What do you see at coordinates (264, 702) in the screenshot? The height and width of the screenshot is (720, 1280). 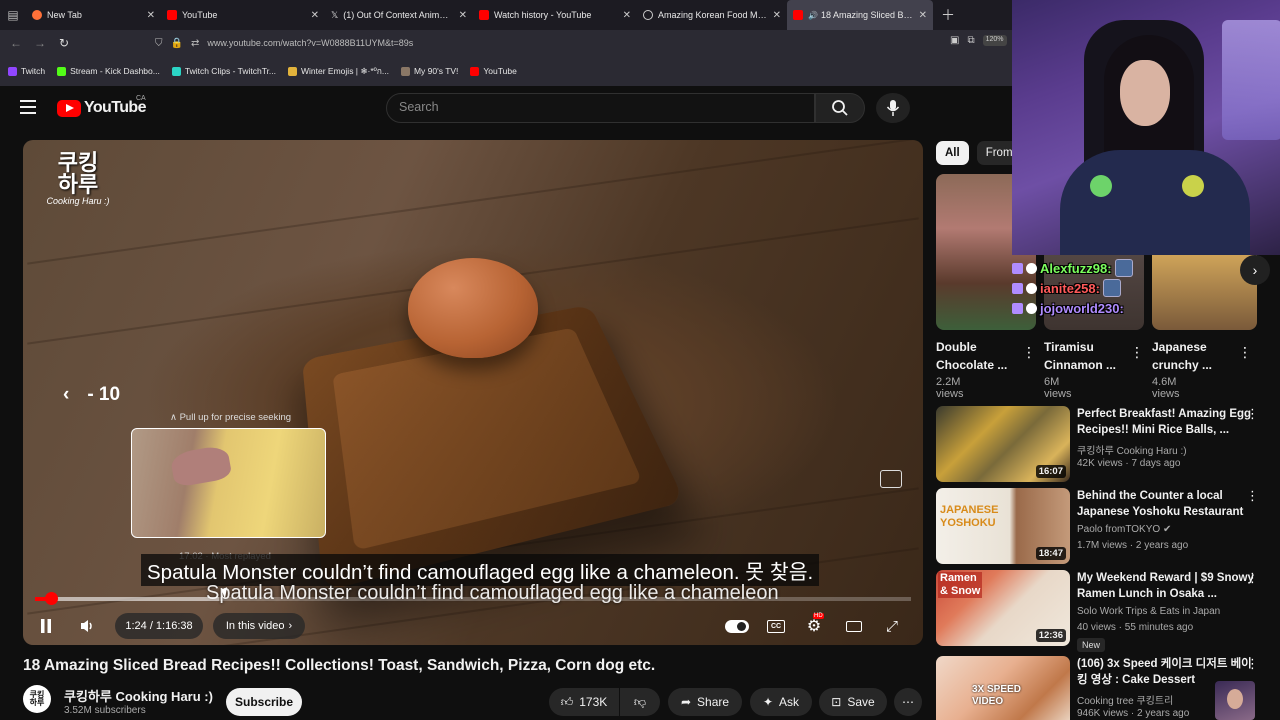 I see `subscribe-button: Subscribe` at bounding box center [264, 702].